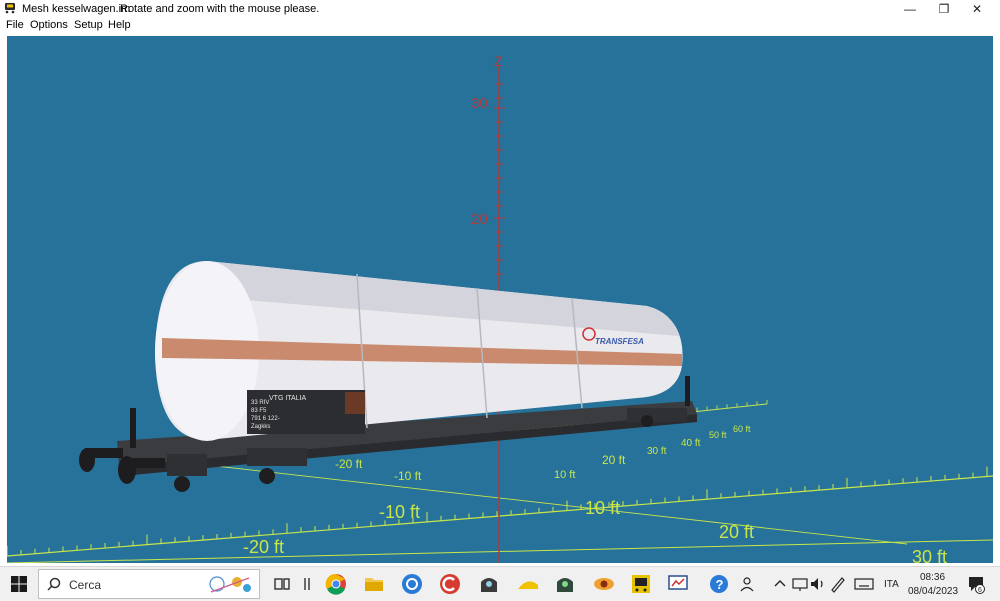 This screenshot has width=1000, height=601. I want to click on z-tick-30: 30, so click(479, 103).